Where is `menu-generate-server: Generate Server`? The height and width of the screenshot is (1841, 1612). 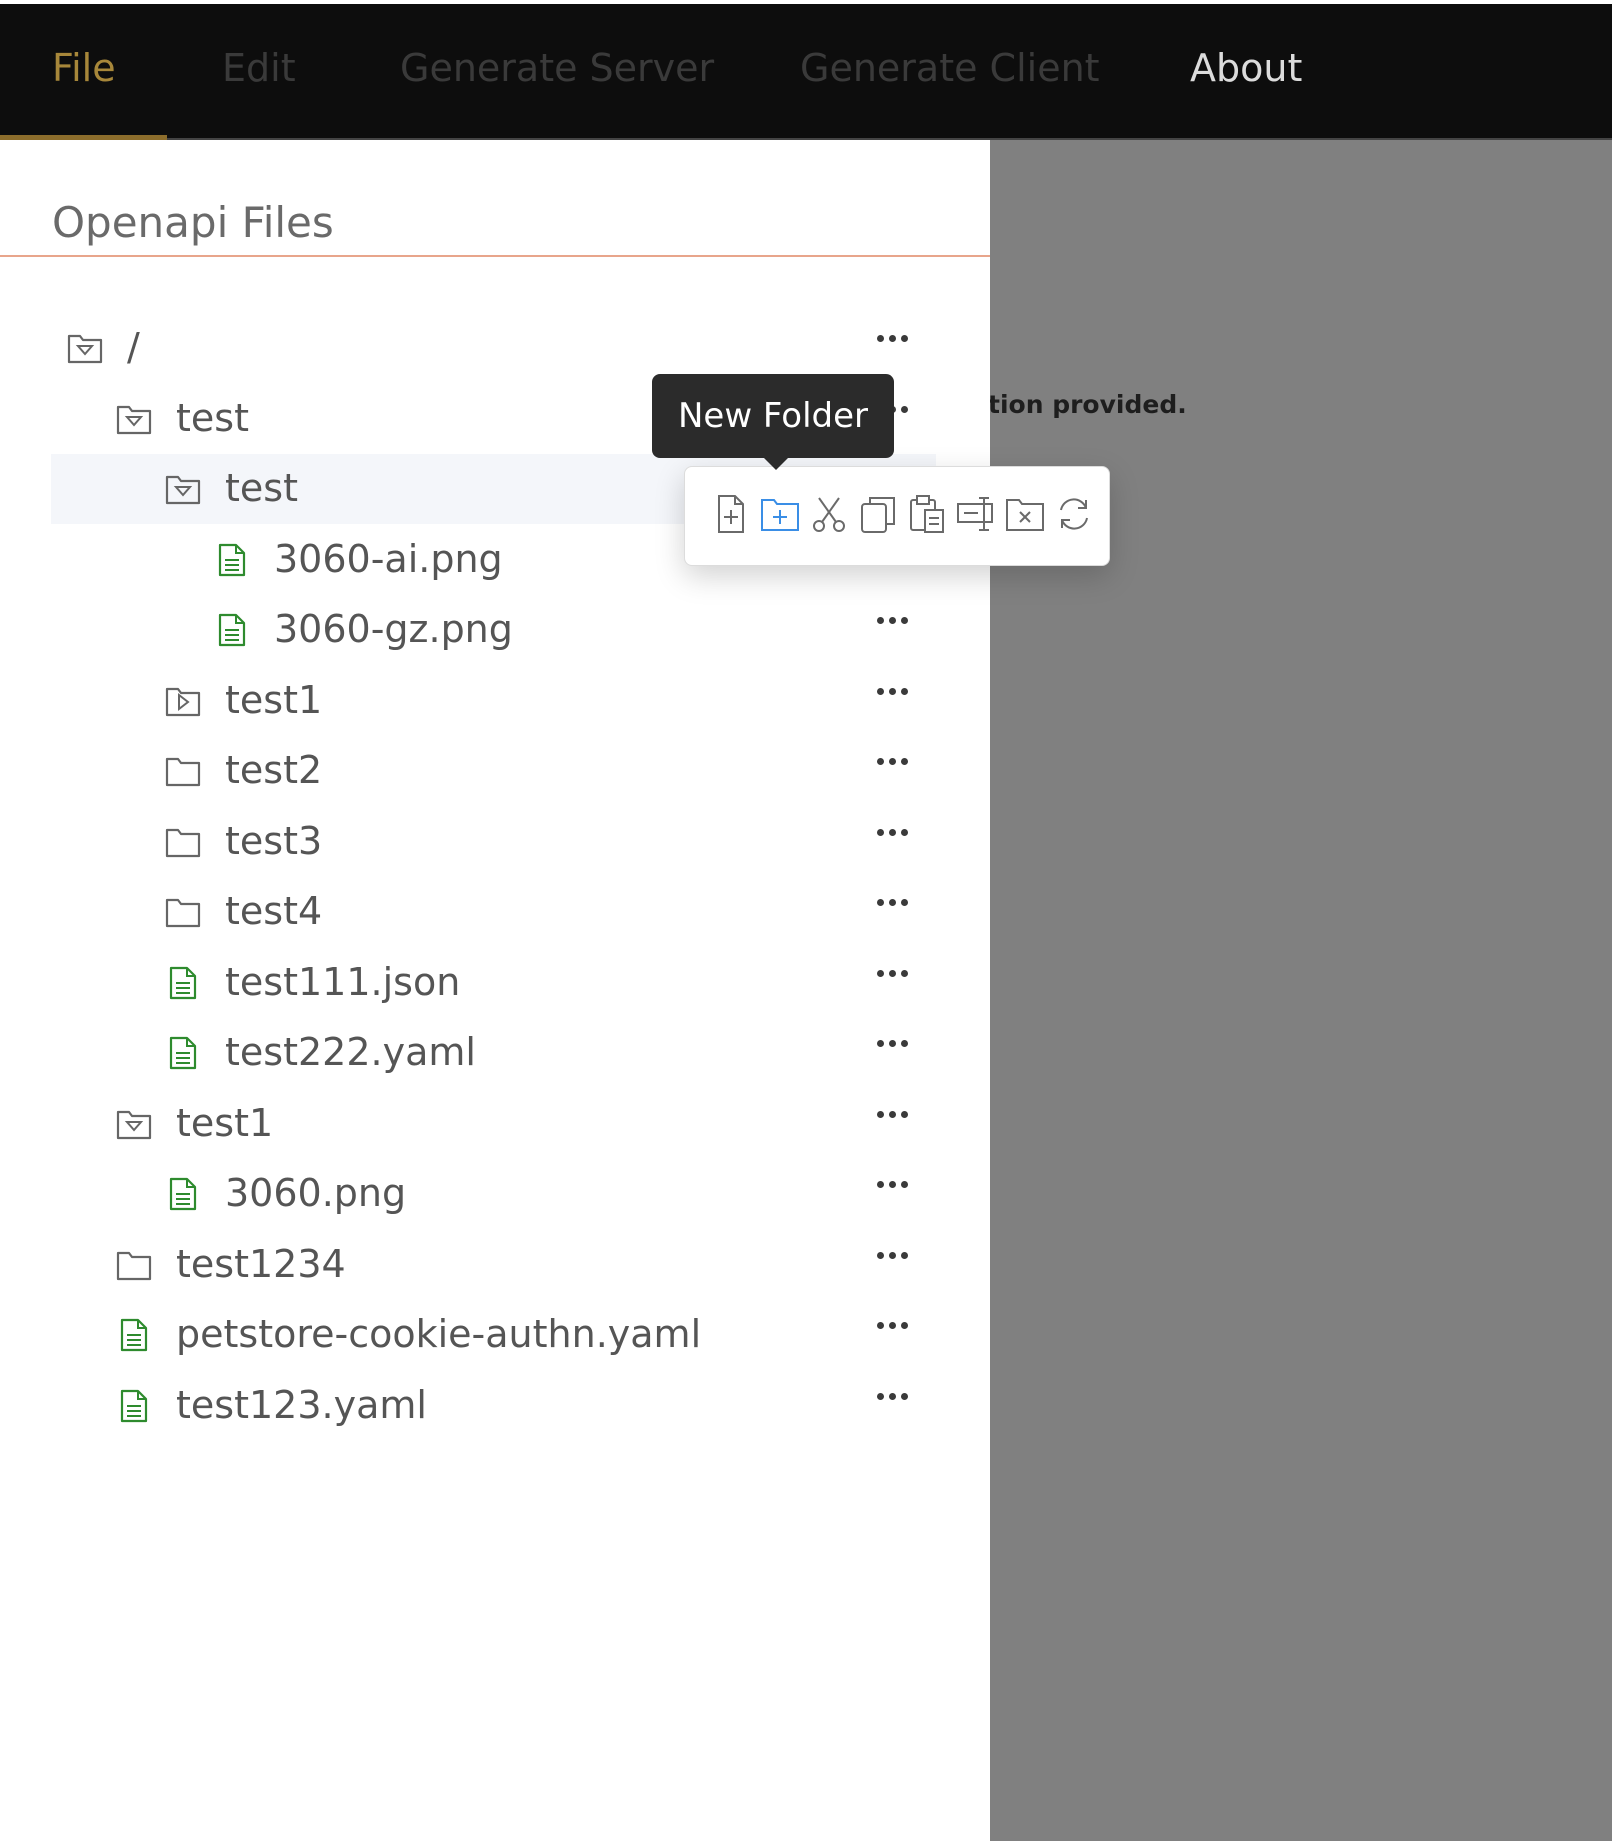
menu-generate-server: Generate Server is located at coordinates (557, 71).